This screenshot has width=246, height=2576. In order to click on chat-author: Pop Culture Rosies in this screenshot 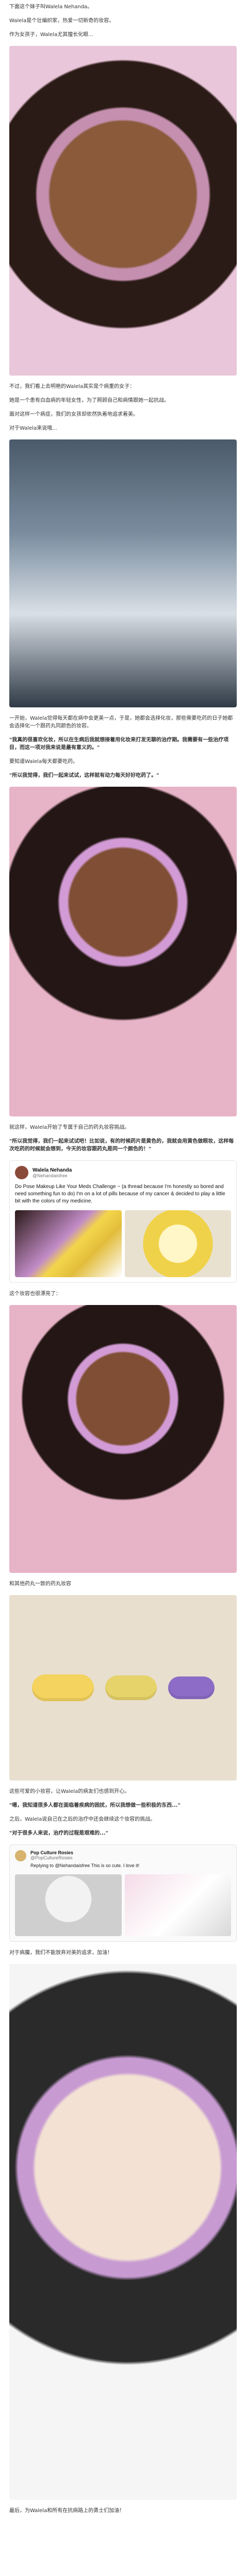, I will do `click(52, 1852)`.